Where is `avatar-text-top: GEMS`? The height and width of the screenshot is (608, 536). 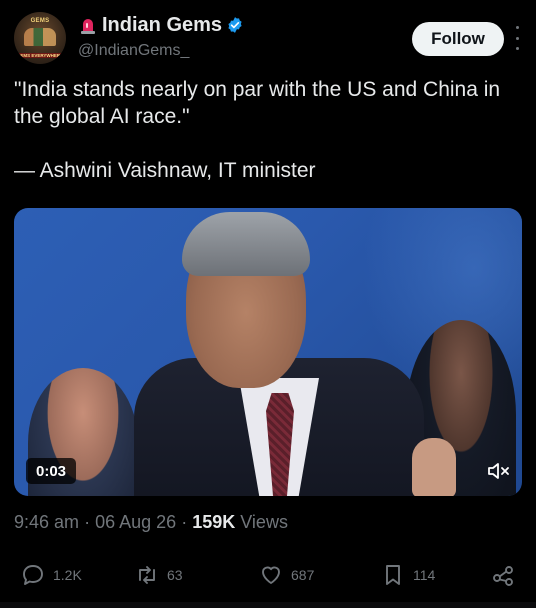
avatar-text-top: GEMS is located at coordinates (40, 21).